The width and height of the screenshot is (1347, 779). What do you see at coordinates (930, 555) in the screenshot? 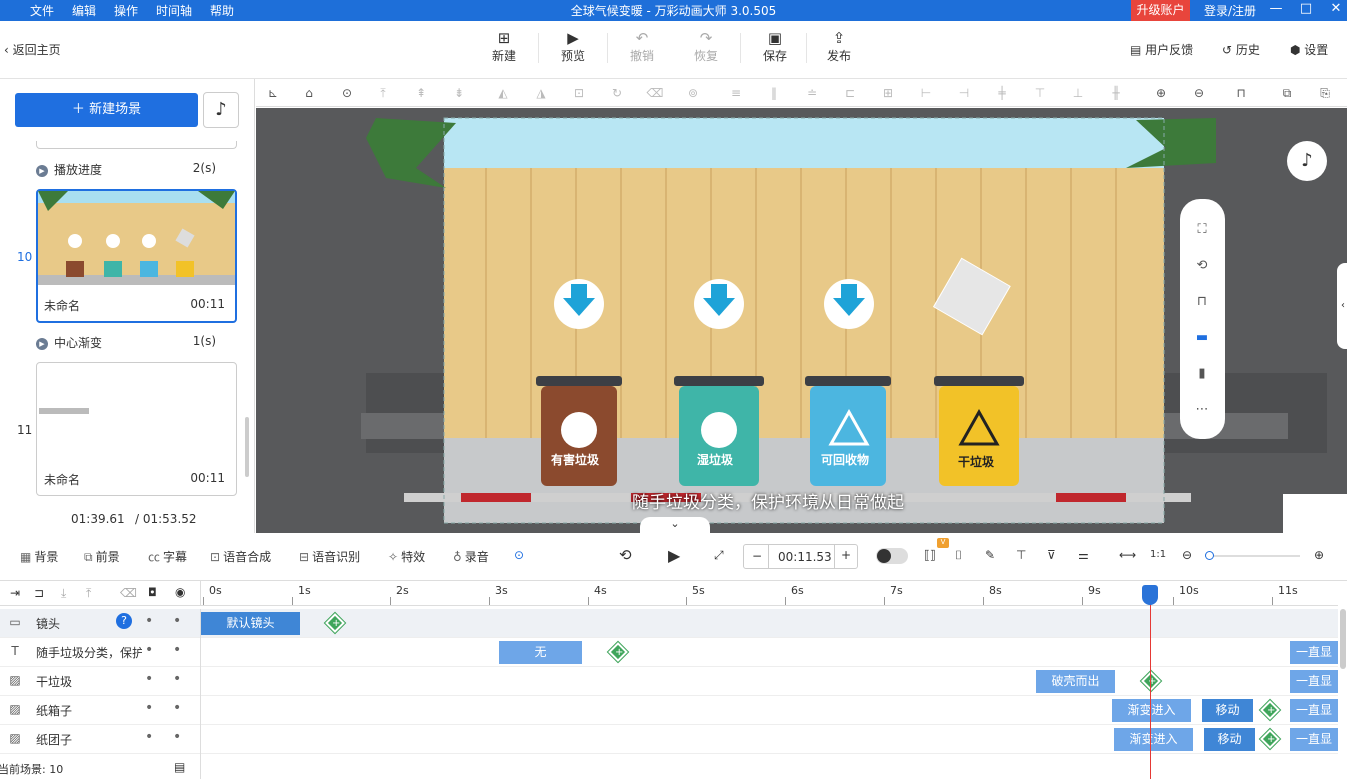
I see `keyframe-icon: ⟦⟧` at bounding box center [930, 555].